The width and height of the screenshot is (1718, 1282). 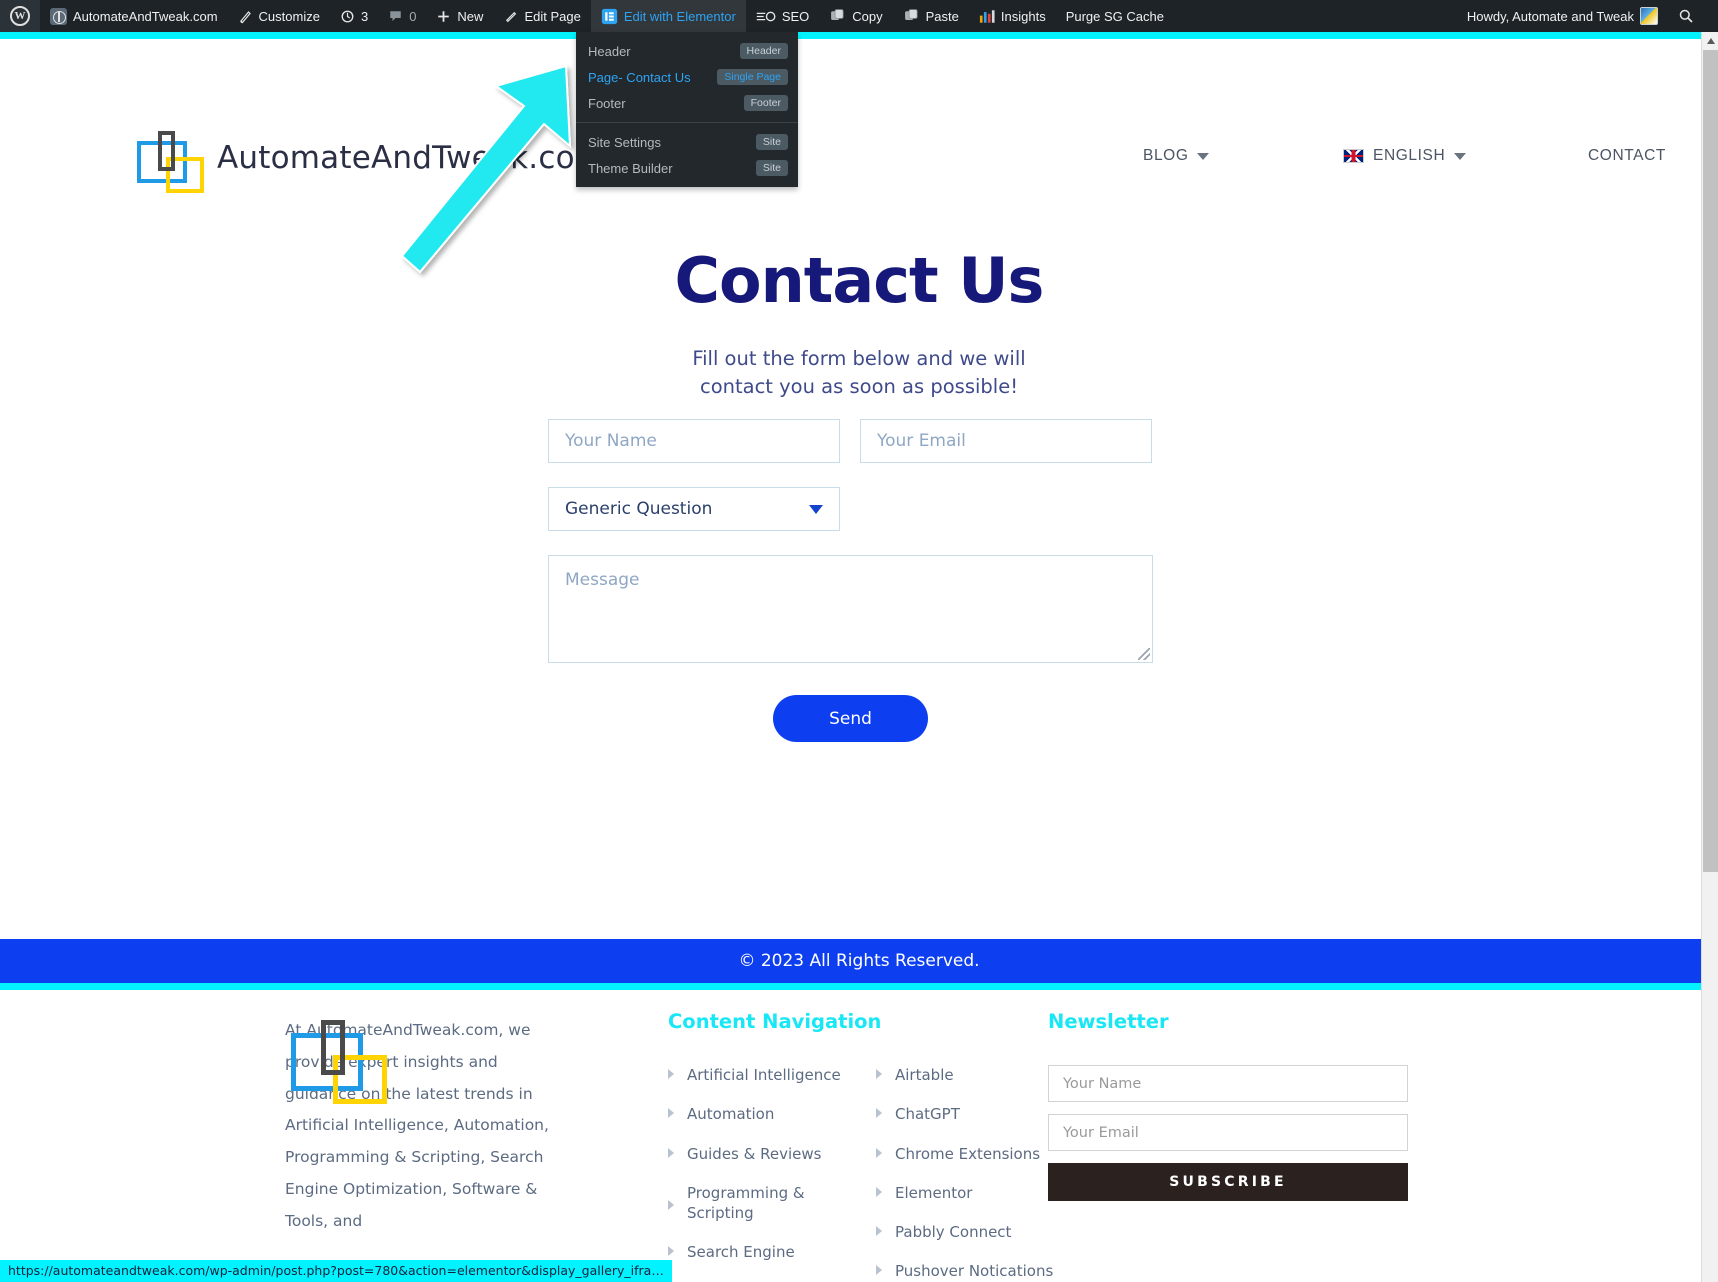 I want to click on site-logo: AutomateAndTweak.com, so click(x=369, y=160).